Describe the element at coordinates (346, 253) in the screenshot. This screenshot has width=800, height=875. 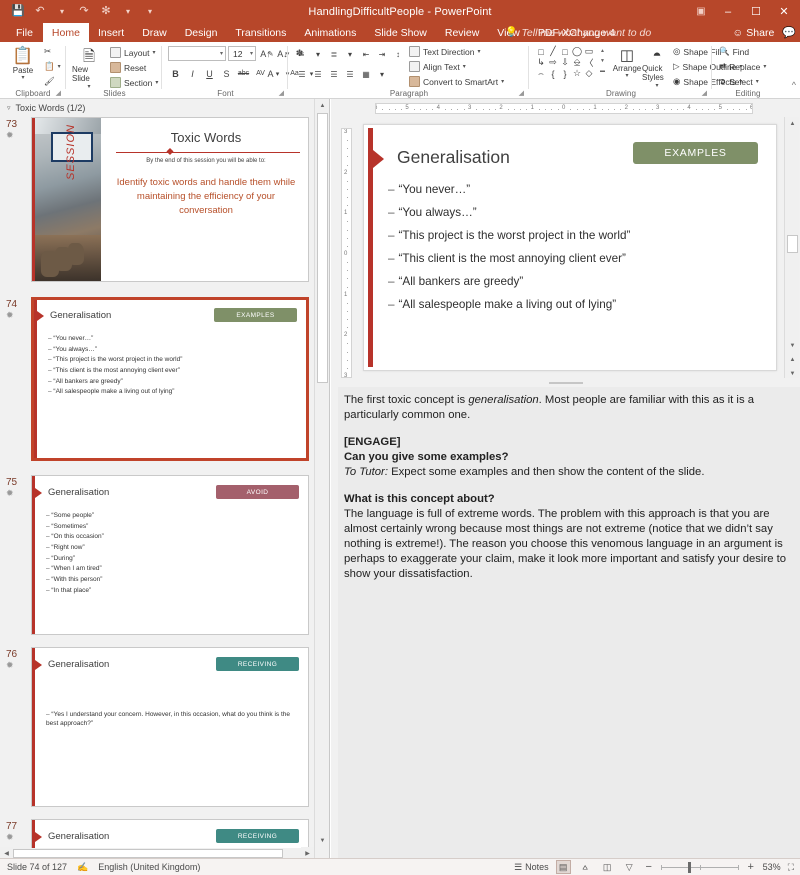
I see `vertical-ruler: 3210123` at that location.